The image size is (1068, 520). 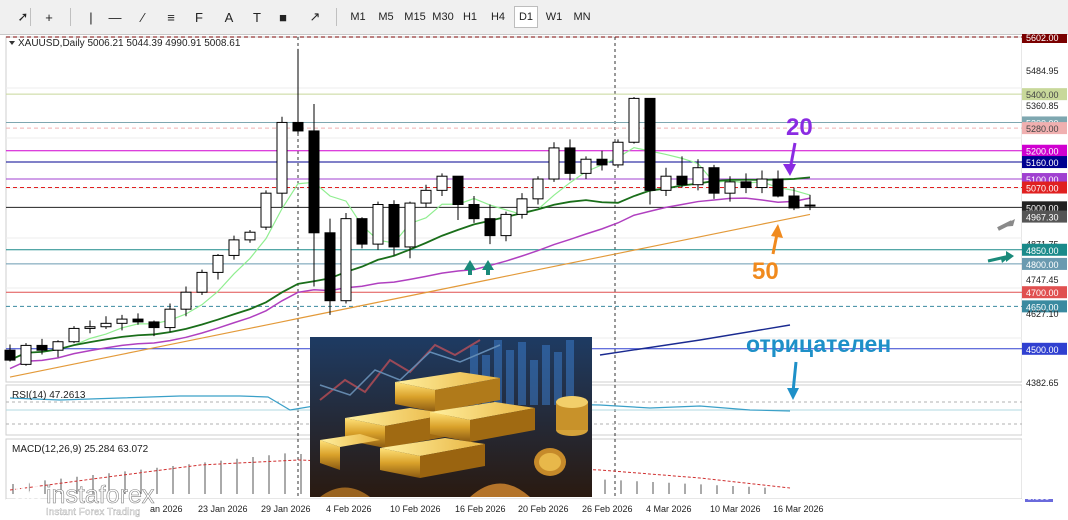 I want to click on price-label: 5360.85, so click(x=1042, y=106).